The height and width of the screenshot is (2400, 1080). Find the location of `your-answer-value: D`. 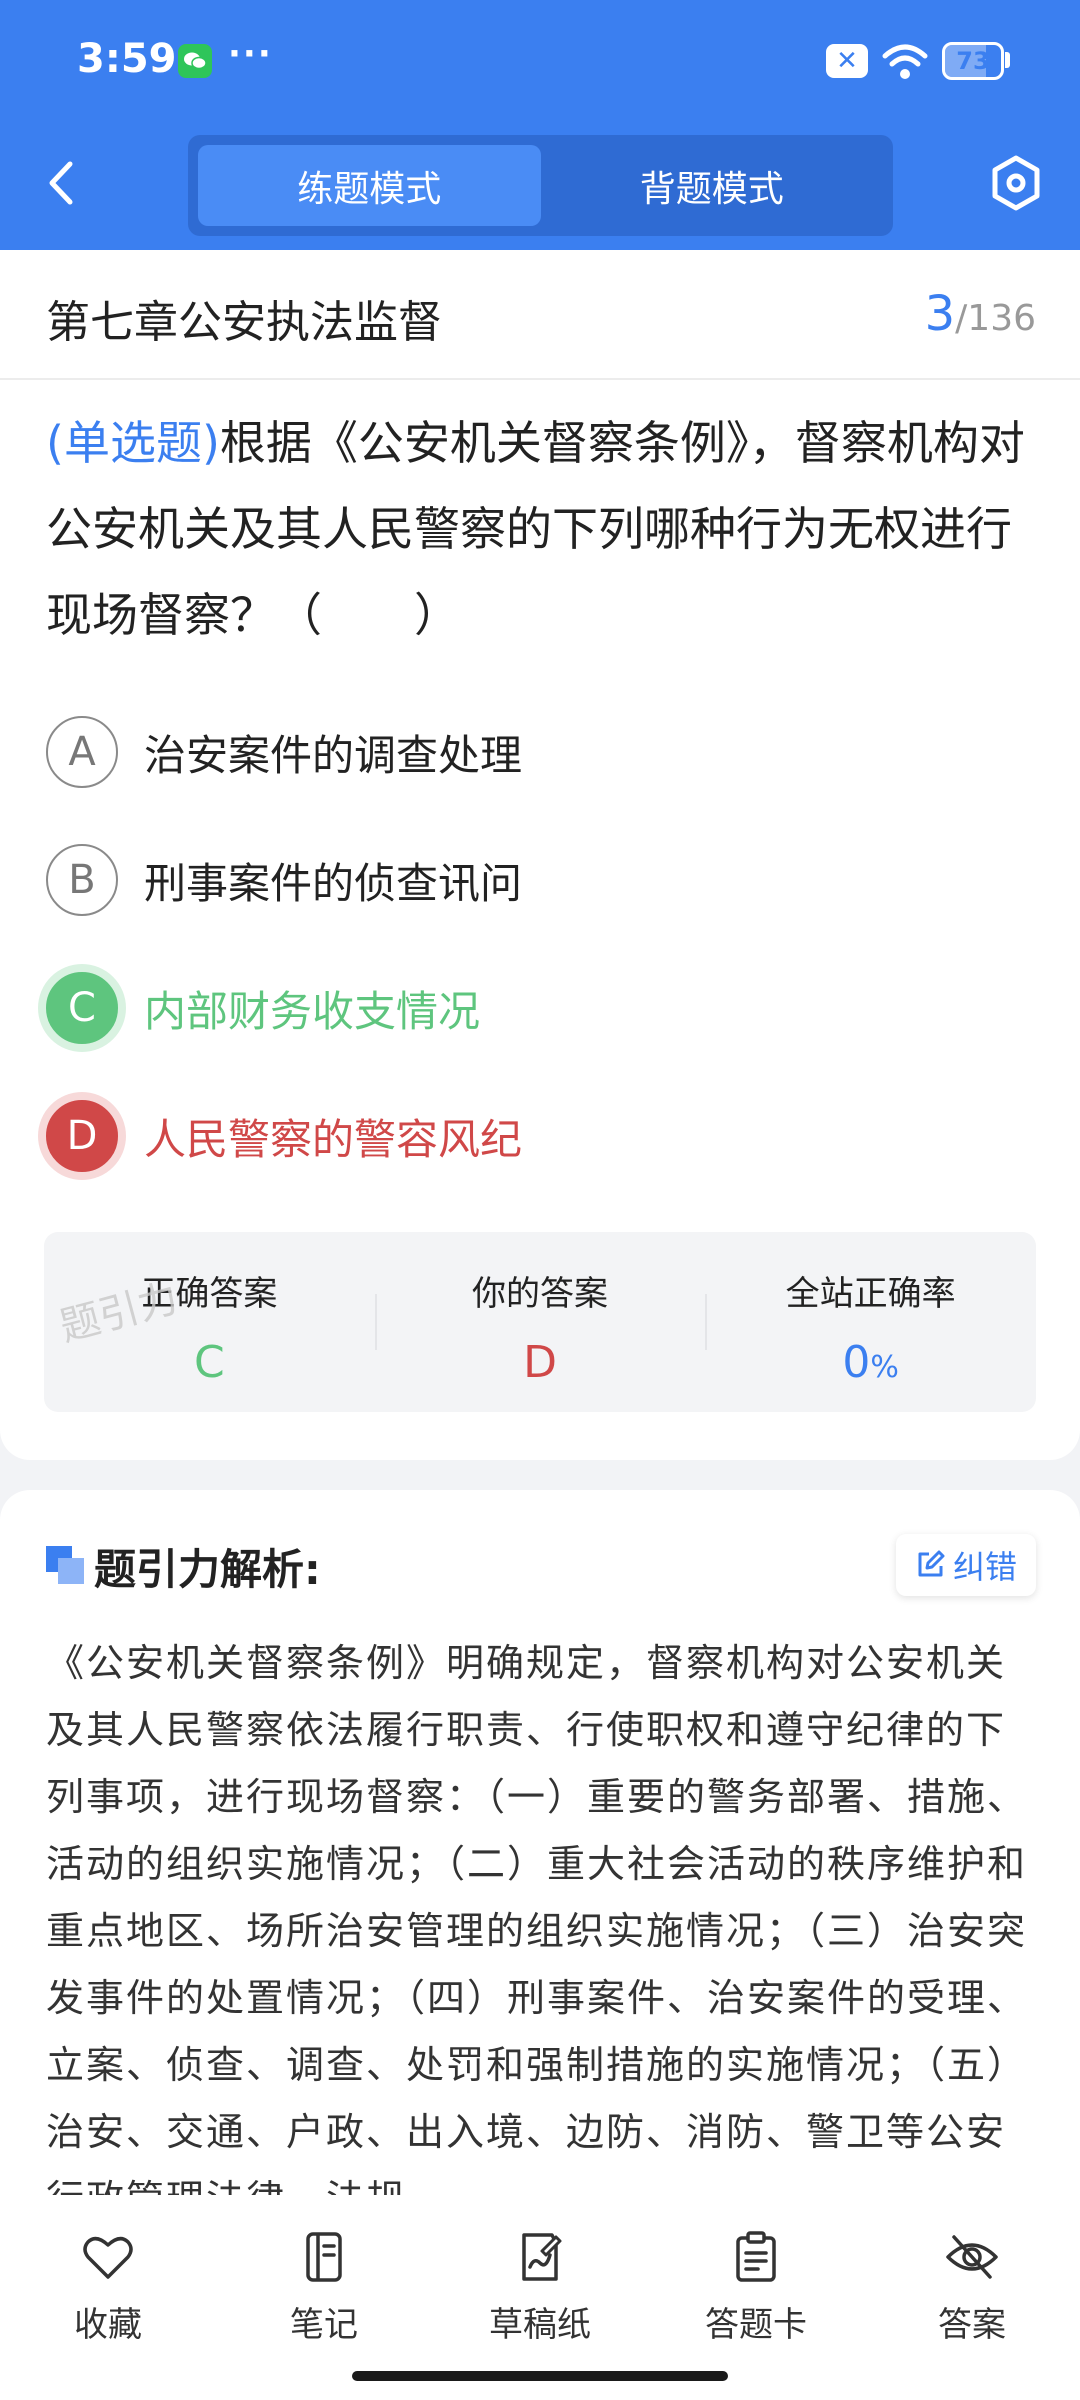

your-answer-value: D is located at coordinates (540, 1362).